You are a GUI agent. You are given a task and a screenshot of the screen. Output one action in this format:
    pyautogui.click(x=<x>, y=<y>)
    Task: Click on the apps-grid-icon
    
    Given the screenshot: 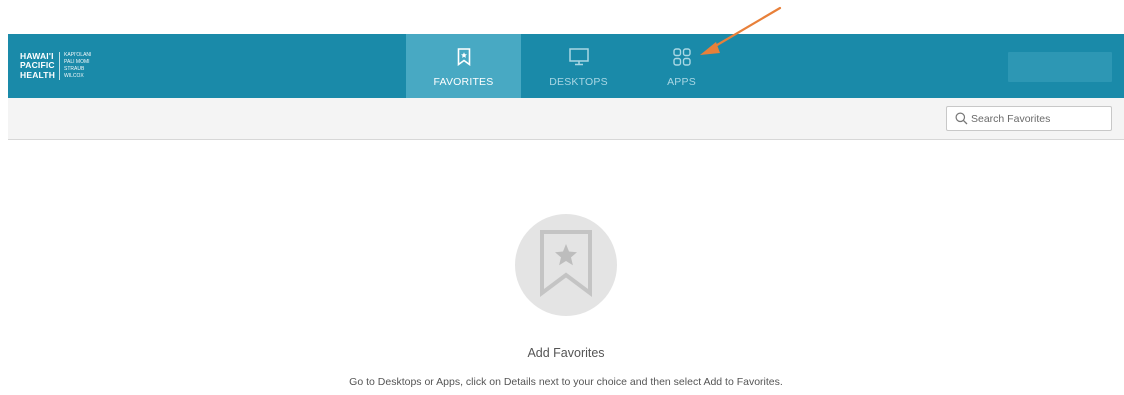 What is the action you would take?
    pyautogui.click(x=682, y=57)
    